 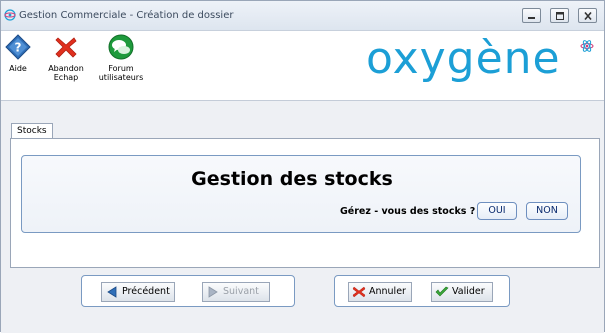 I want to click on previous-label: Précédent, so click(x=146, y=291).